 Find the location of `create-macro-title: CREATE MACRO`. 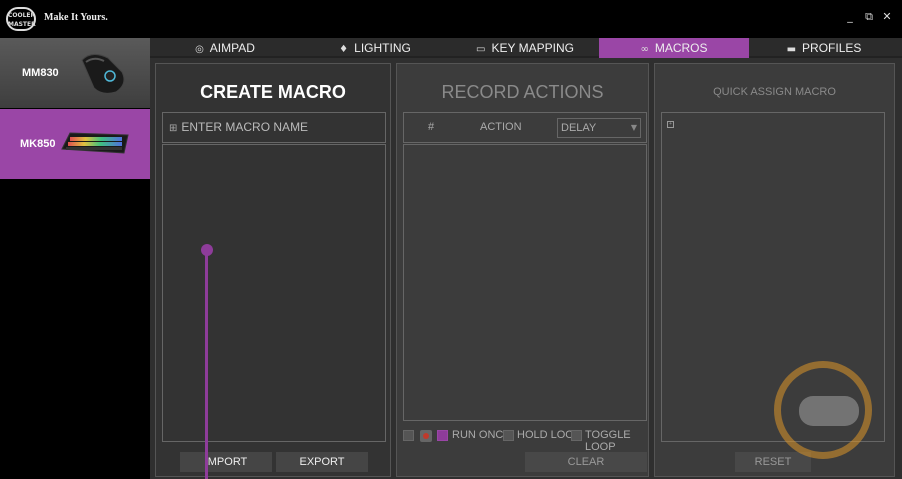

create-macro-title: CREATE MACRO is located at coordinates (273, 92).